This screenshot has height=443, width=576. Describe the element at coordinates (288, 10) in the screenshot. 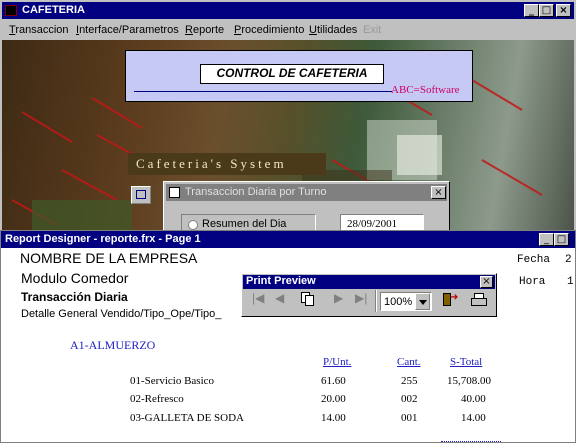

I see `main-title-bar: CAFETERIA _ □ ×` at that location.